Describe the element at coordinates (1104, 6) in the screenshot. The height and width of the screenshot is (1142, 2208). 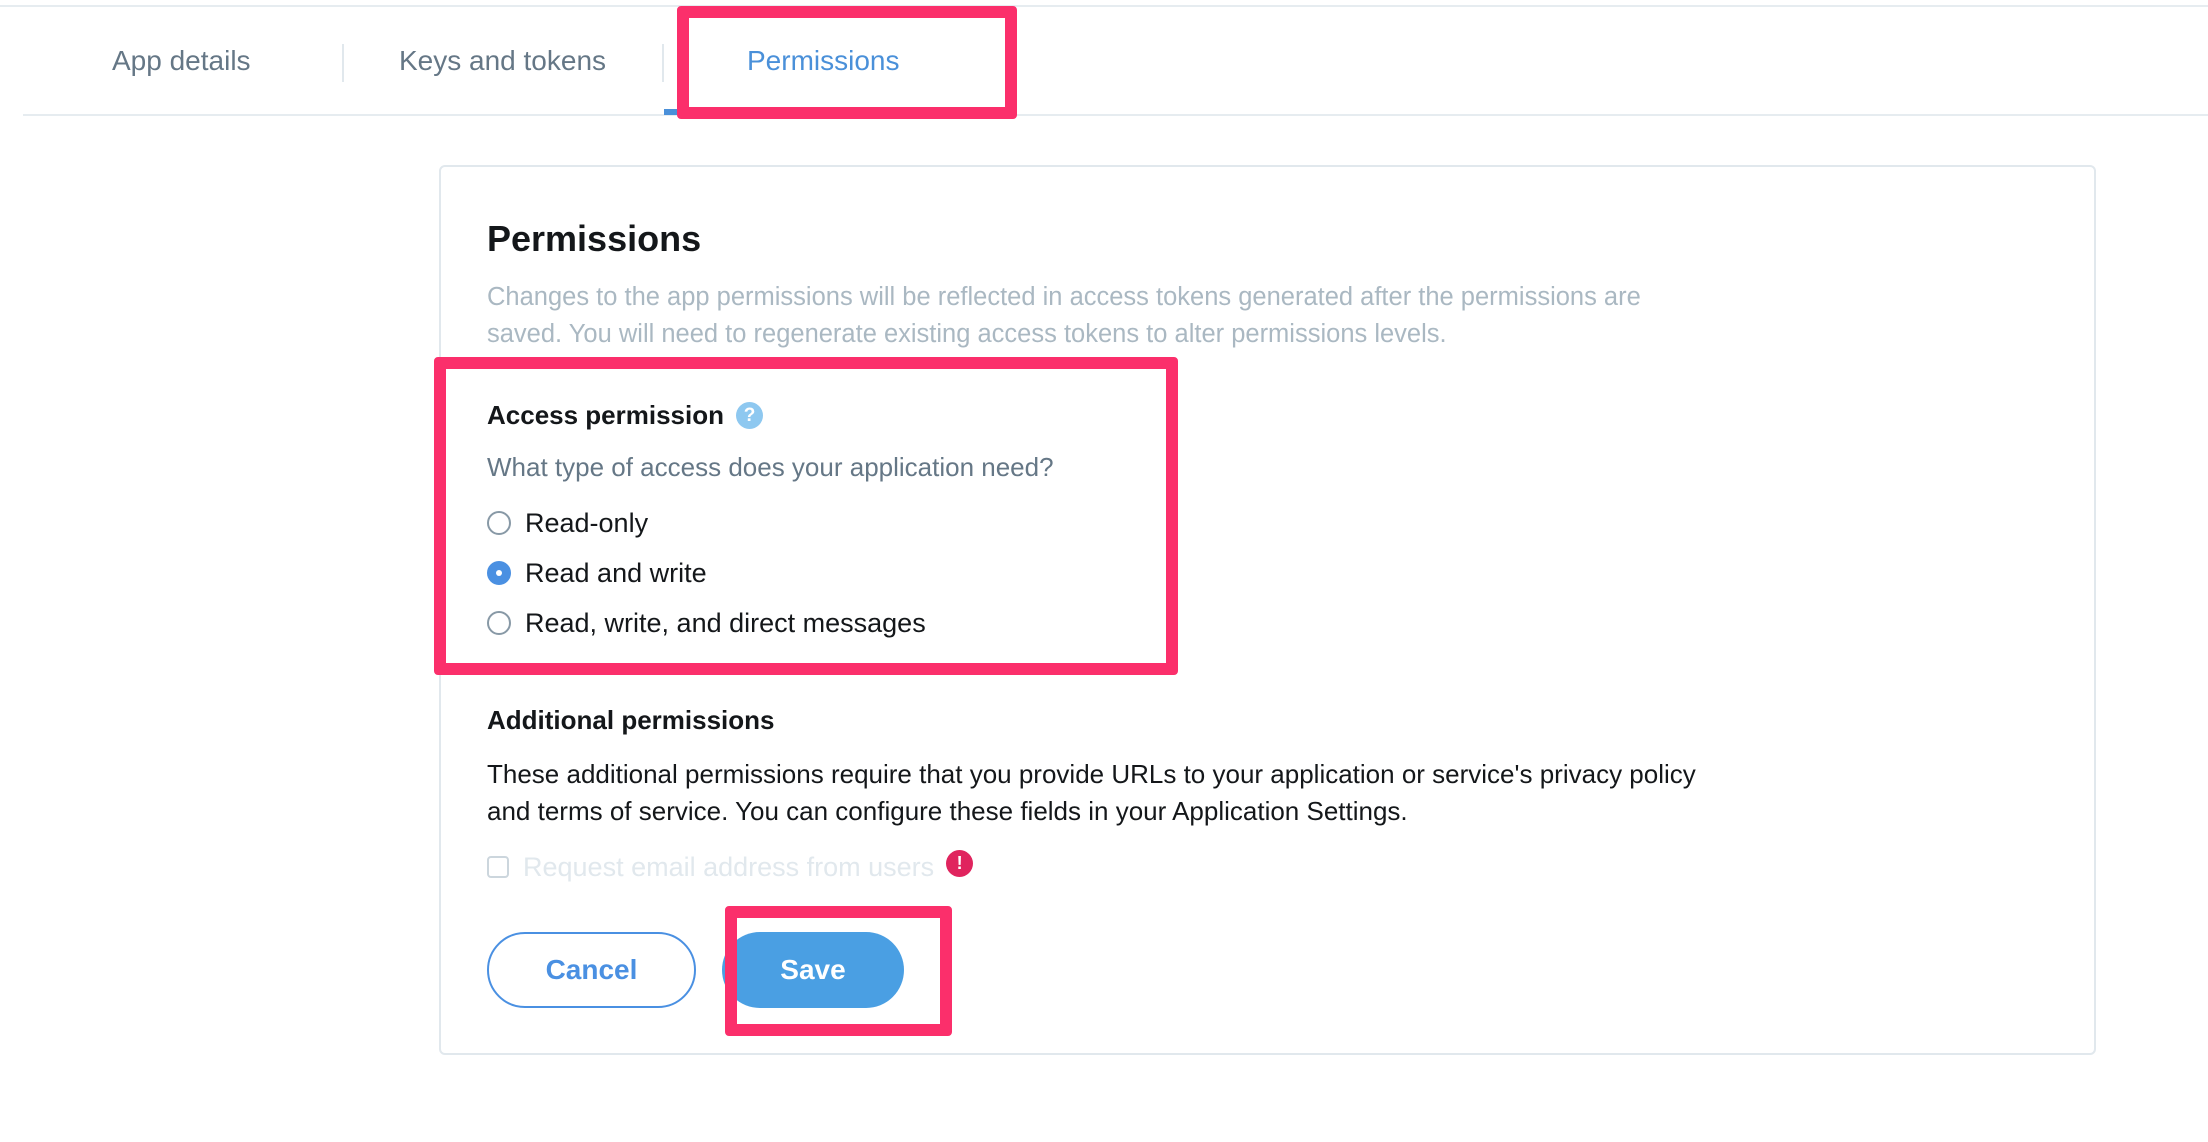
I see `top-divider` at that location.